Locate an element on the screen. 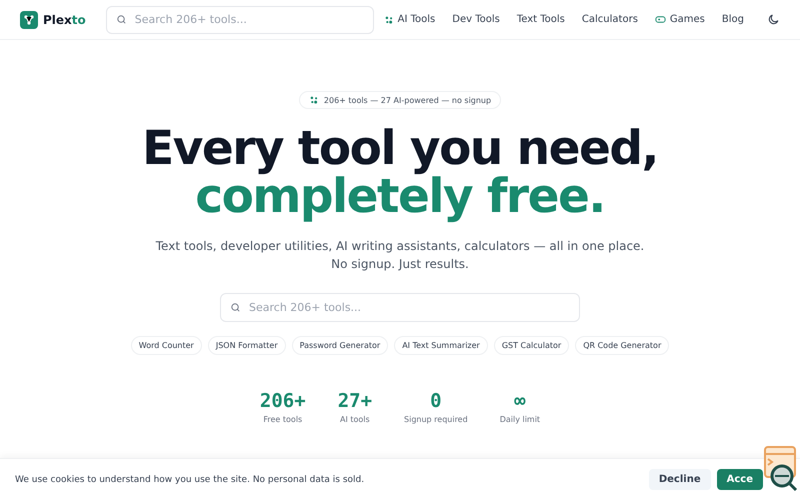 Image resolution: width=800 pixels, height=500 pixels. stat-label: Daily limit is located at coordinates (520, 419).